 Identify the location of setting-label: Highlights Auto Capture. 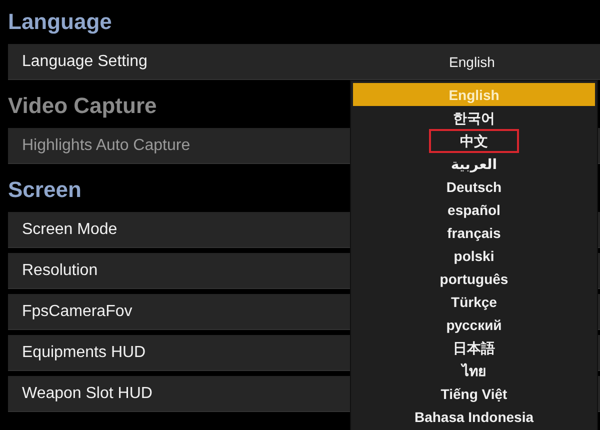
(106, 145).